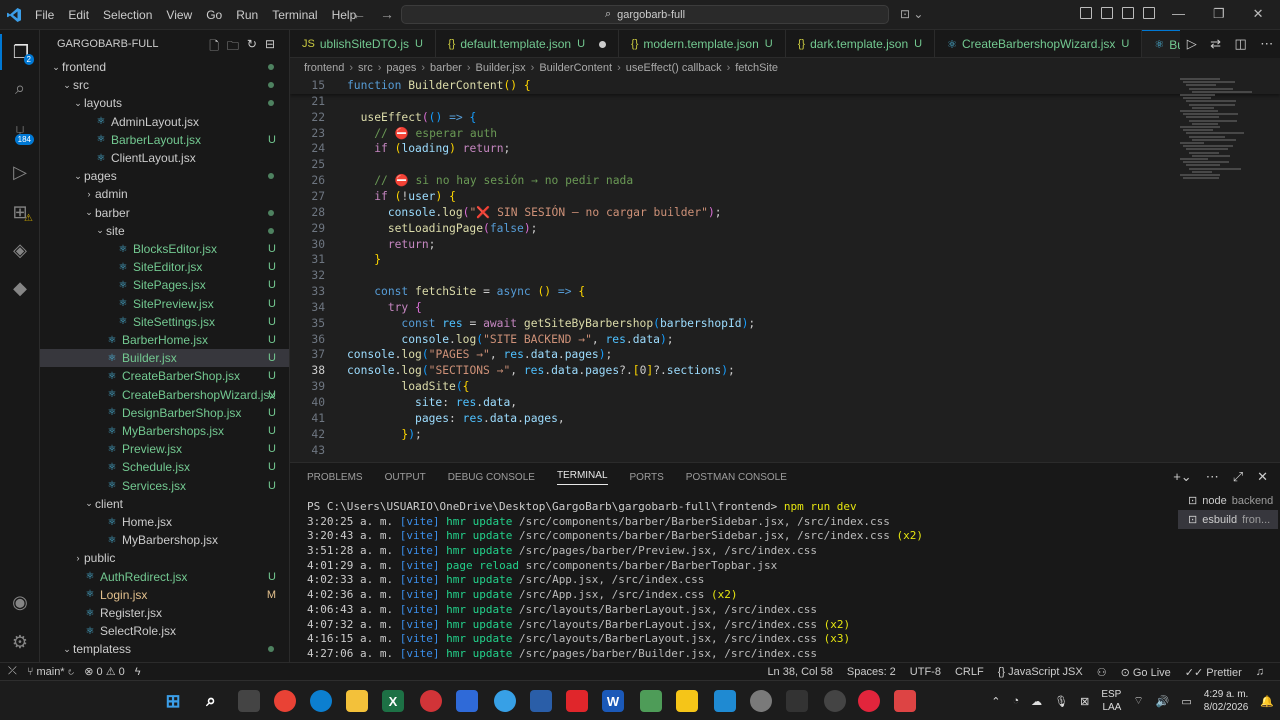  Describe the element at coordinates (20, 132) in the screenshot. I see `source-control-icon: ⑂ 184` at that location.